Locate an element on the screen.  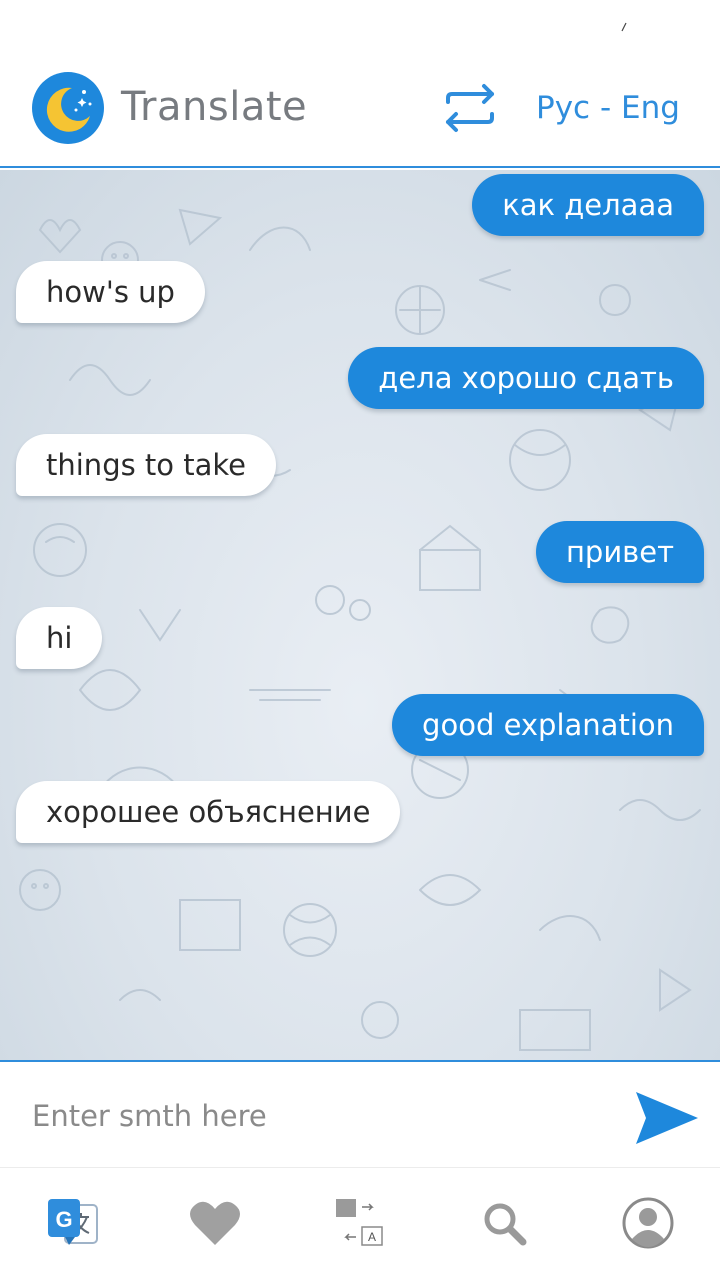
send-icon is located at coordinates (667, 1118).